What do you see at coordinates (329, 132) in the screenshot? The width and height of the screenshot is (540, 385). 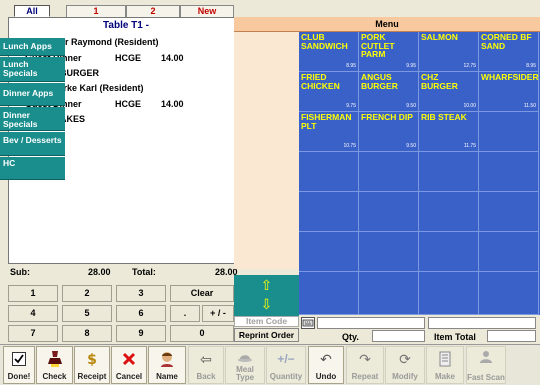 I see `menu-item: FISHERMAN PLT 10.75` at bounding box center [329, 132].